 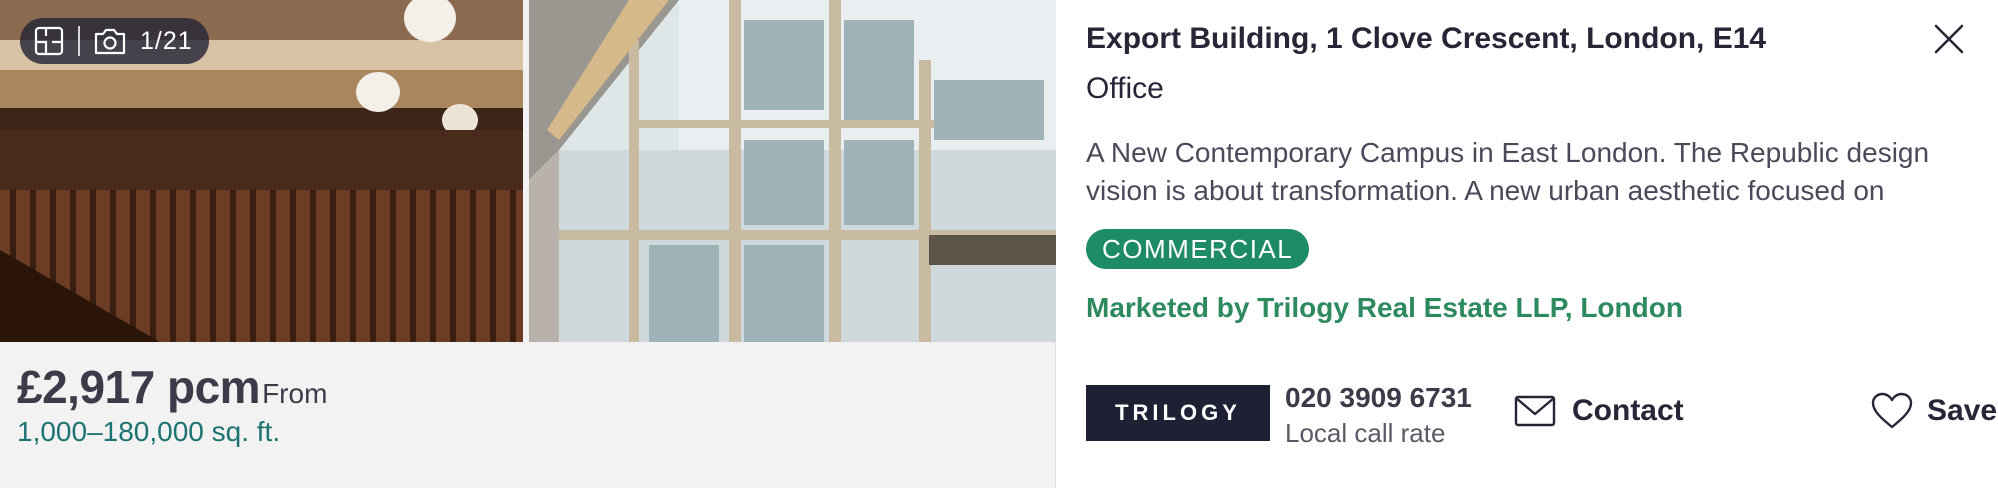 I want to click on phone-number: 020 3909 6731, so click(x=1378, y=398).